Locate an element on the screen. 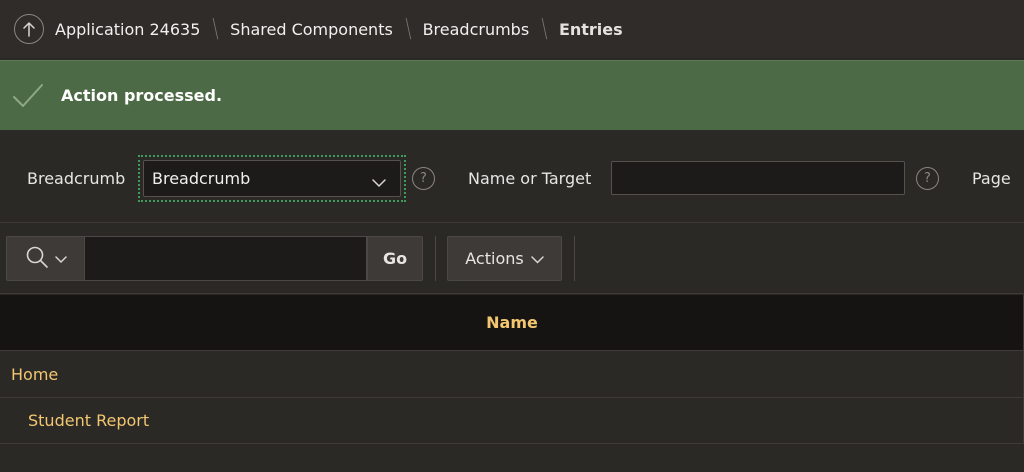 The height and width of the screenshot is (472, 1024). row-link-student-report: Student Report is located at coordinates (88, 420).